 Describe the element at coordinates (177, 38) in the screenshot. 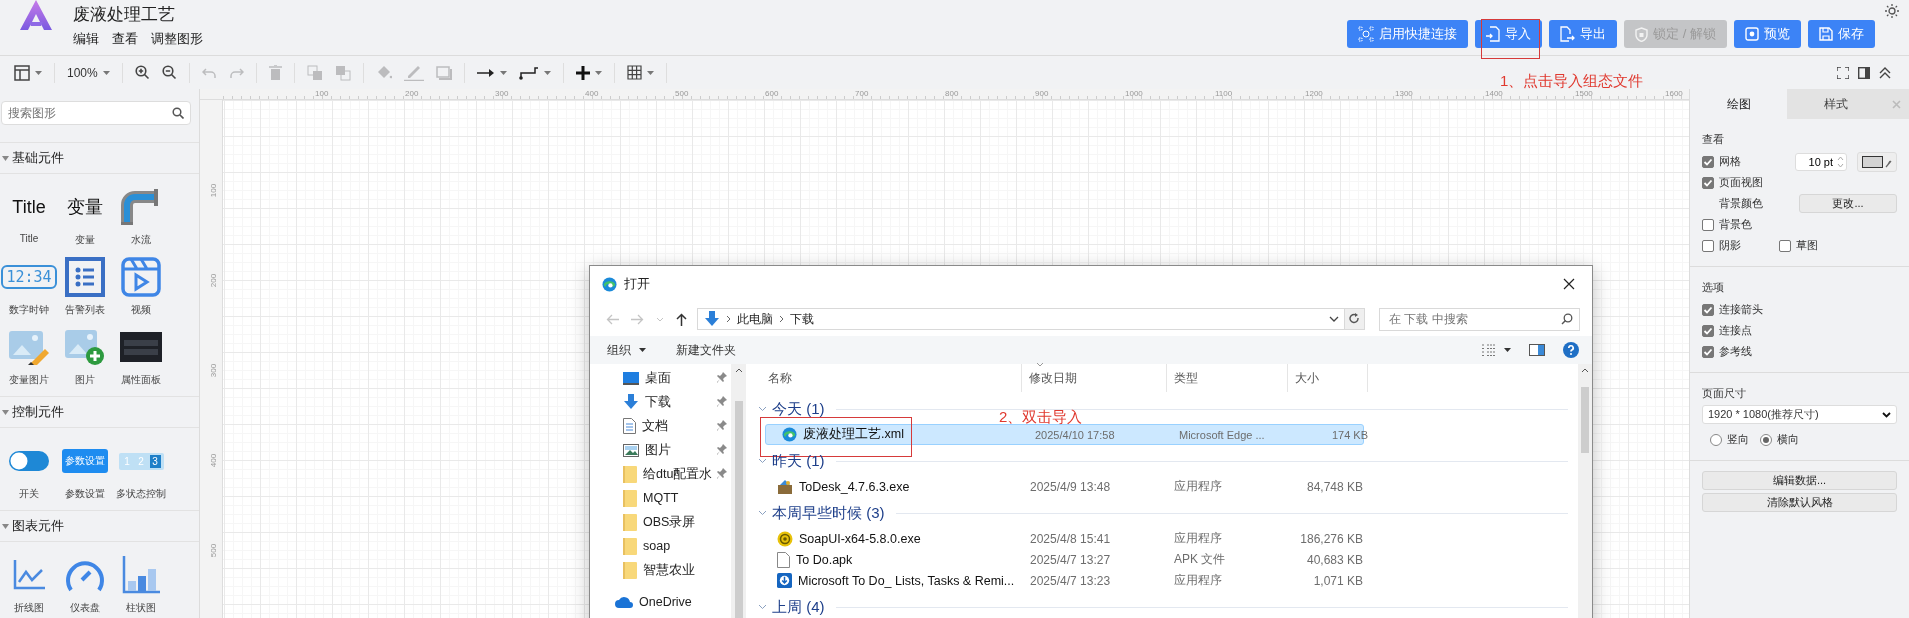

I see `menu-item: 调整图形` at that location.